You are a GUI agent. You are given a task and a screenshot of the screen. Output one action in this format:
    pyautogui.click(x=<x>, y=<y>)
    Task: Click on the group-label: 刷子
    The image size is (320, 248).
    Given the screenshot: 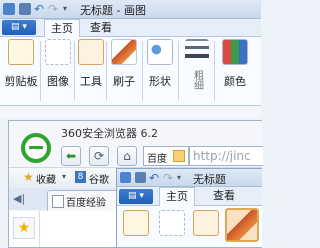 What is the action you would take?
    pyautogui.click(x=124, y=81)
    